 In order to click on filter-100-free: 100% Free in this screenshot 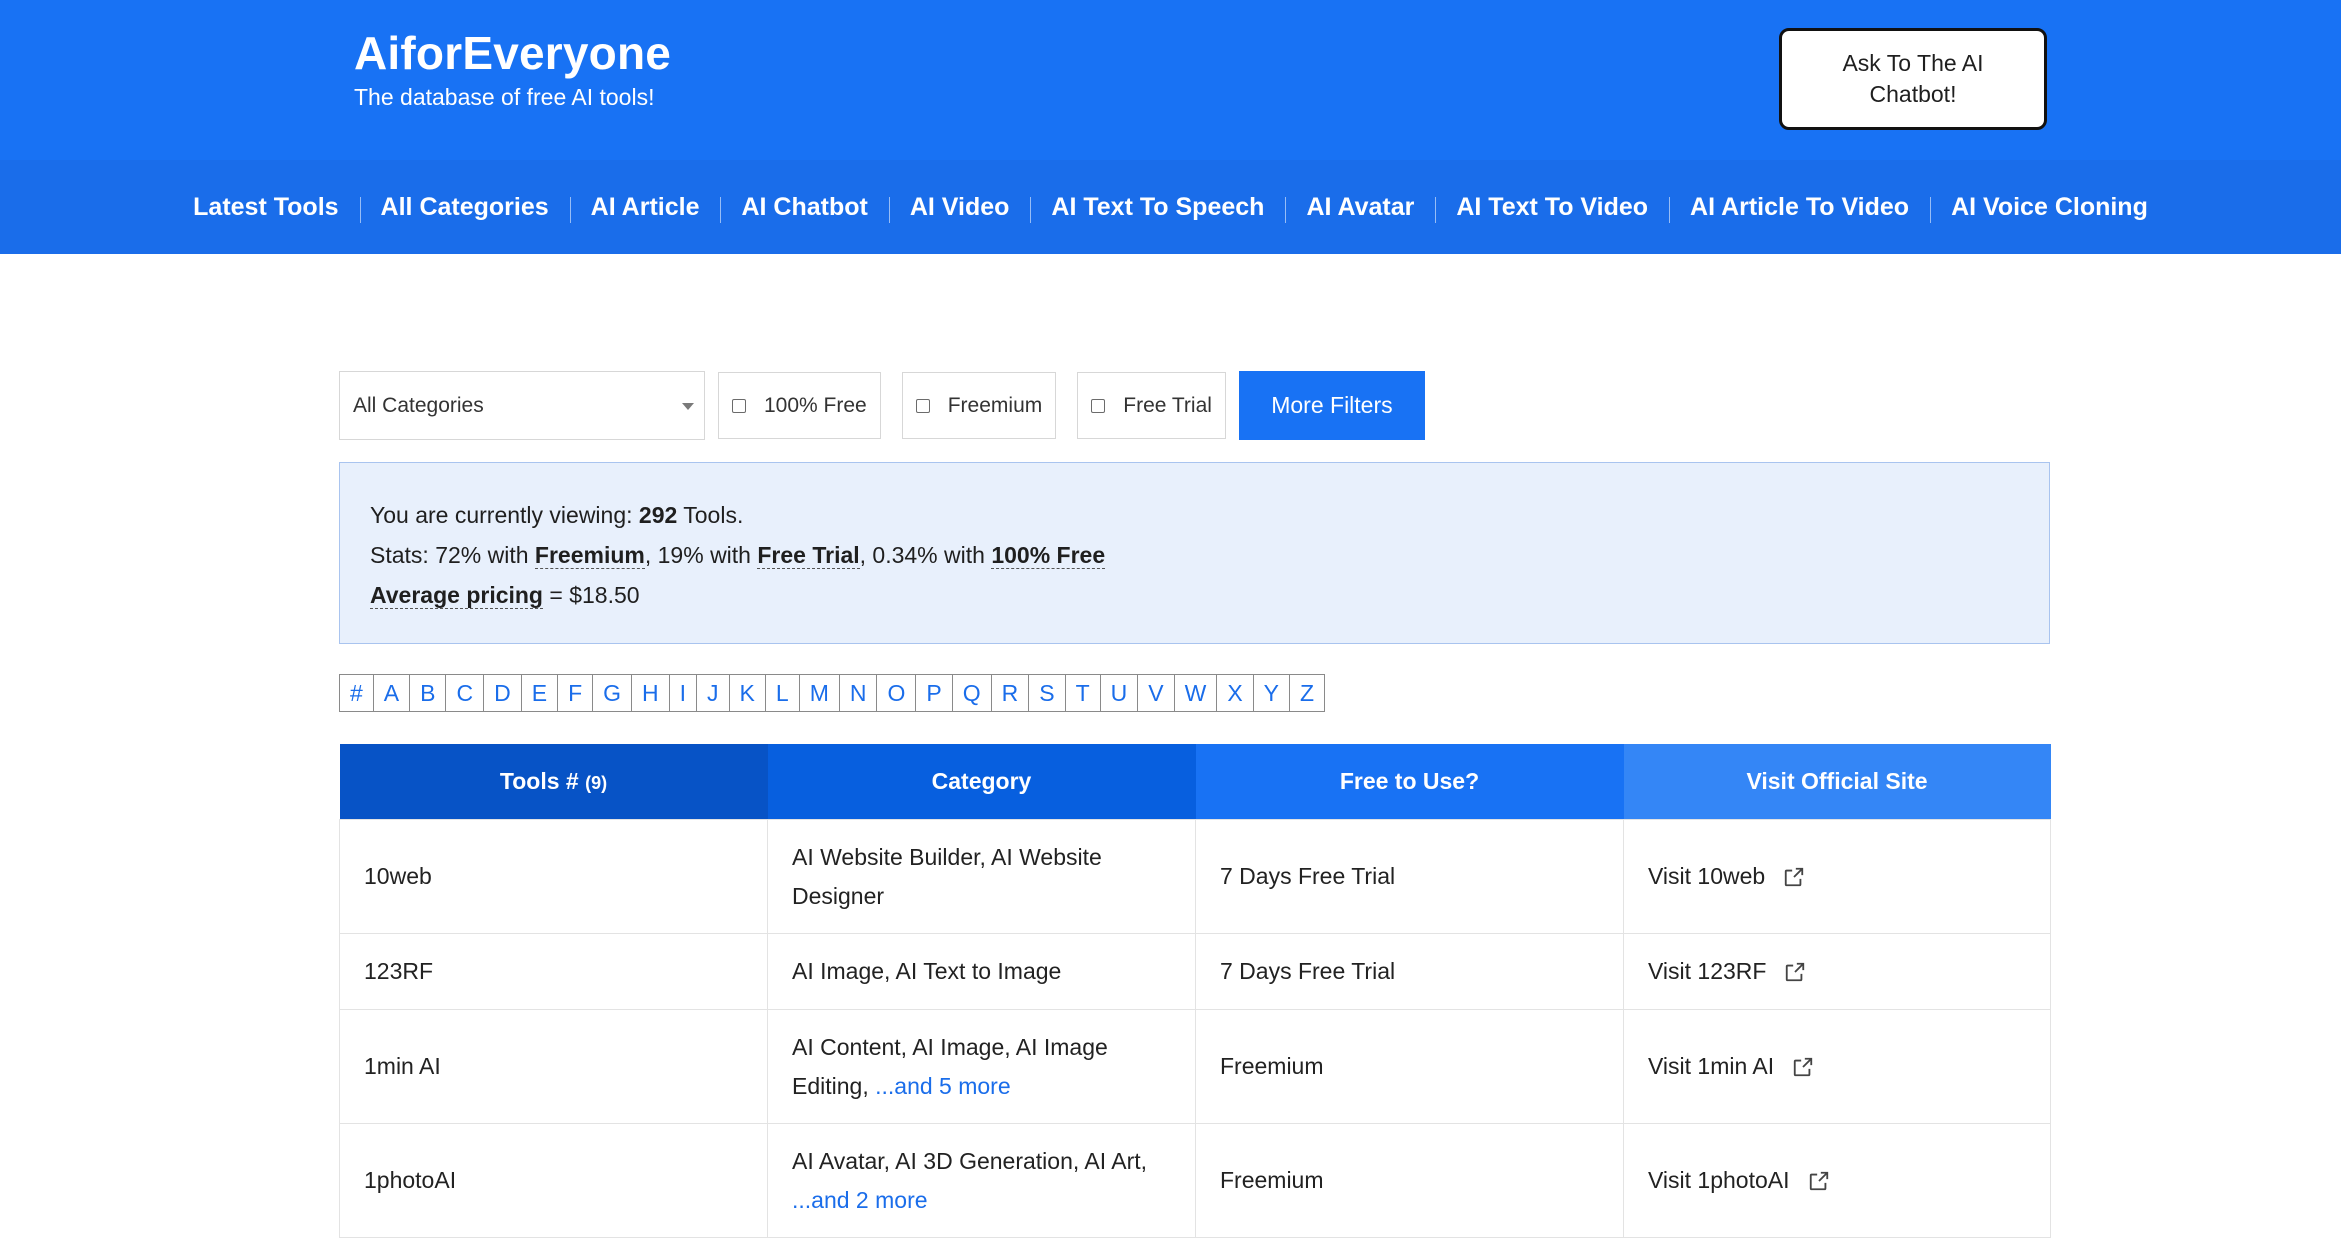, I will do `click(799, 405)`.